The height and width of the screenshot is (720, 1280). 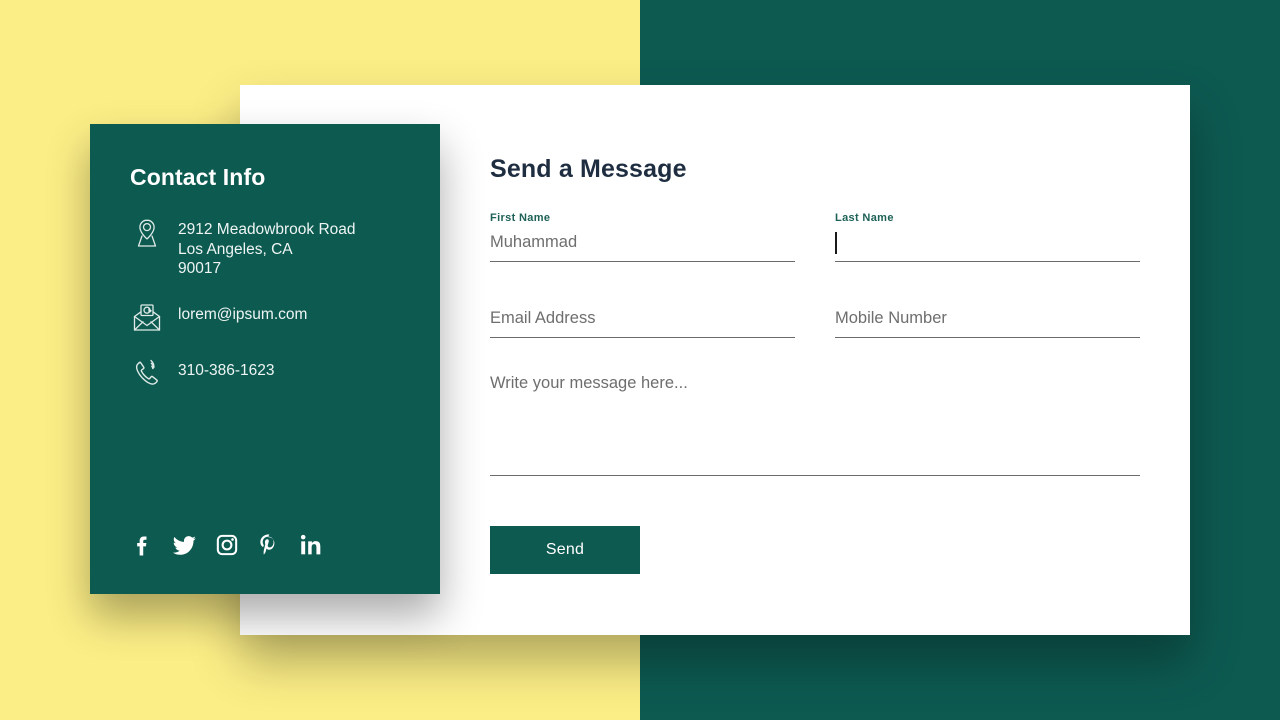 What do you see at coordinates (143, 545) in the screenshot?
I see `facebook-icon` at bounding box center [143, 545].